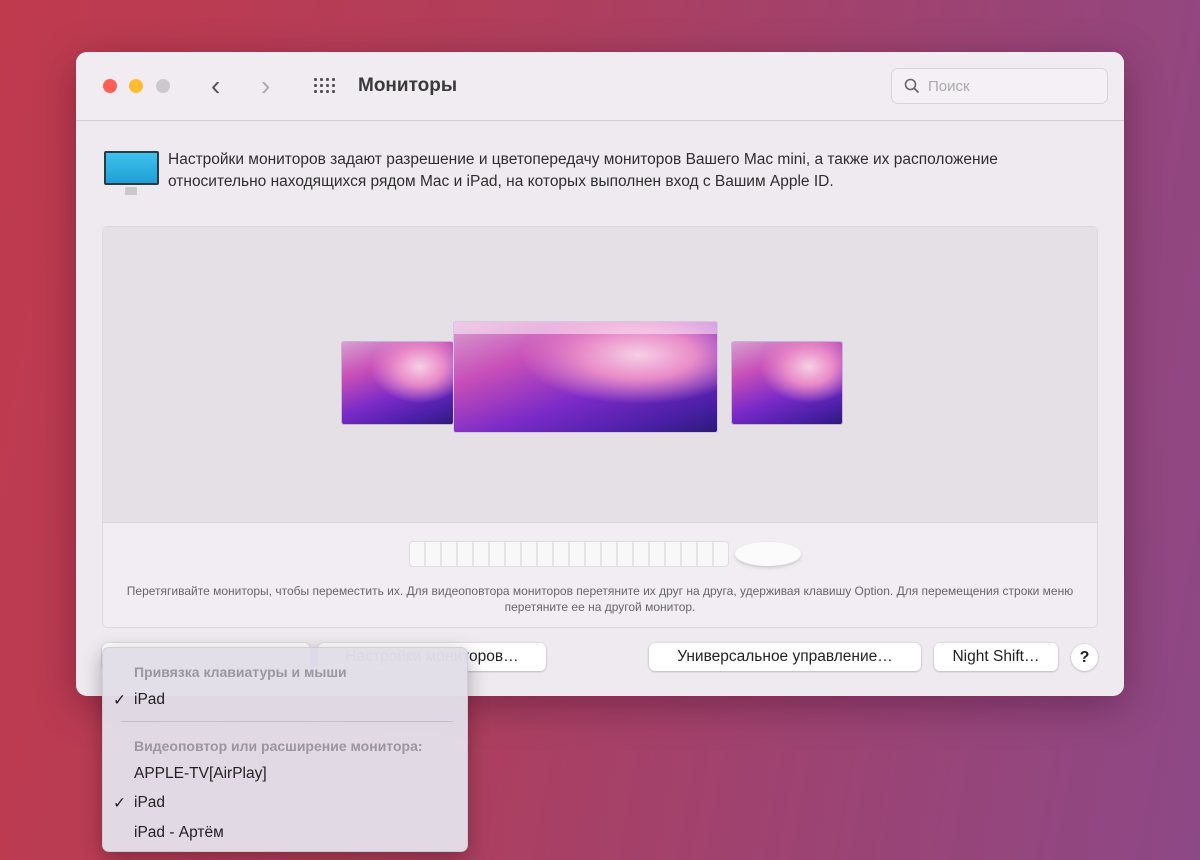  Describe the element at coordinates (585, 328) in the screenshot. I see `menu-bar-indicator` at that location.